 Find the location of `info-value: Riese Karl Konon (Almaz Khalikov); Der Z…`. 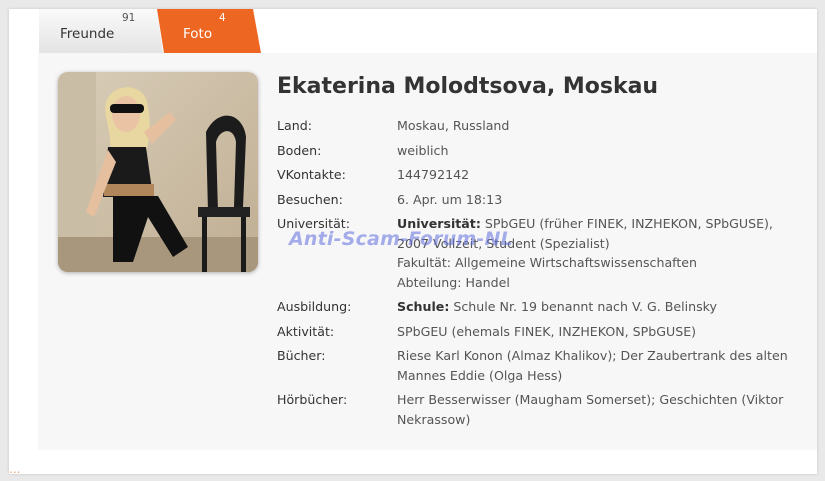

info-value: Riese Karl Konon (Almaz Khalikov); Der Z… is located at coordinates (592, 365).